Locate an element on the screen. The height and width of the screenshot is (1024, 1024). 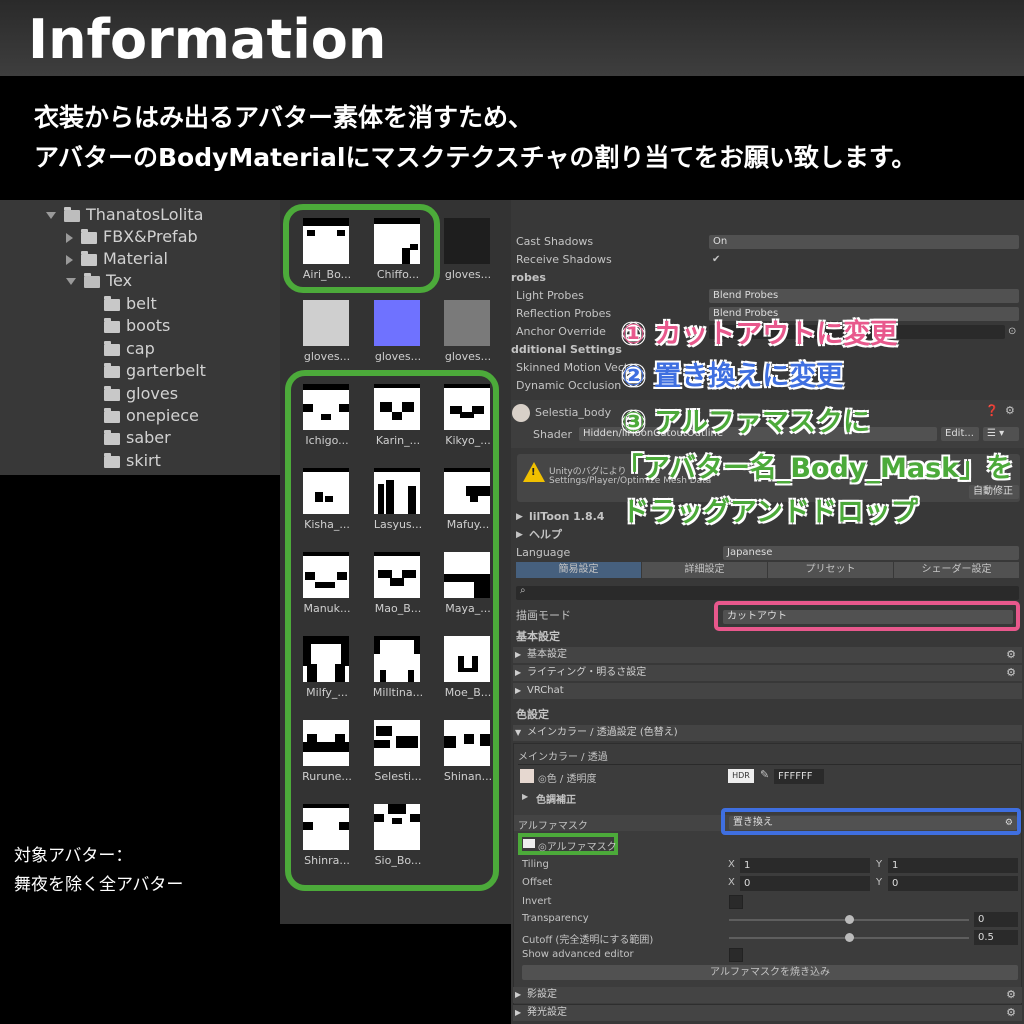
tab-presets: プリセット is located at coordinates (830, 570).